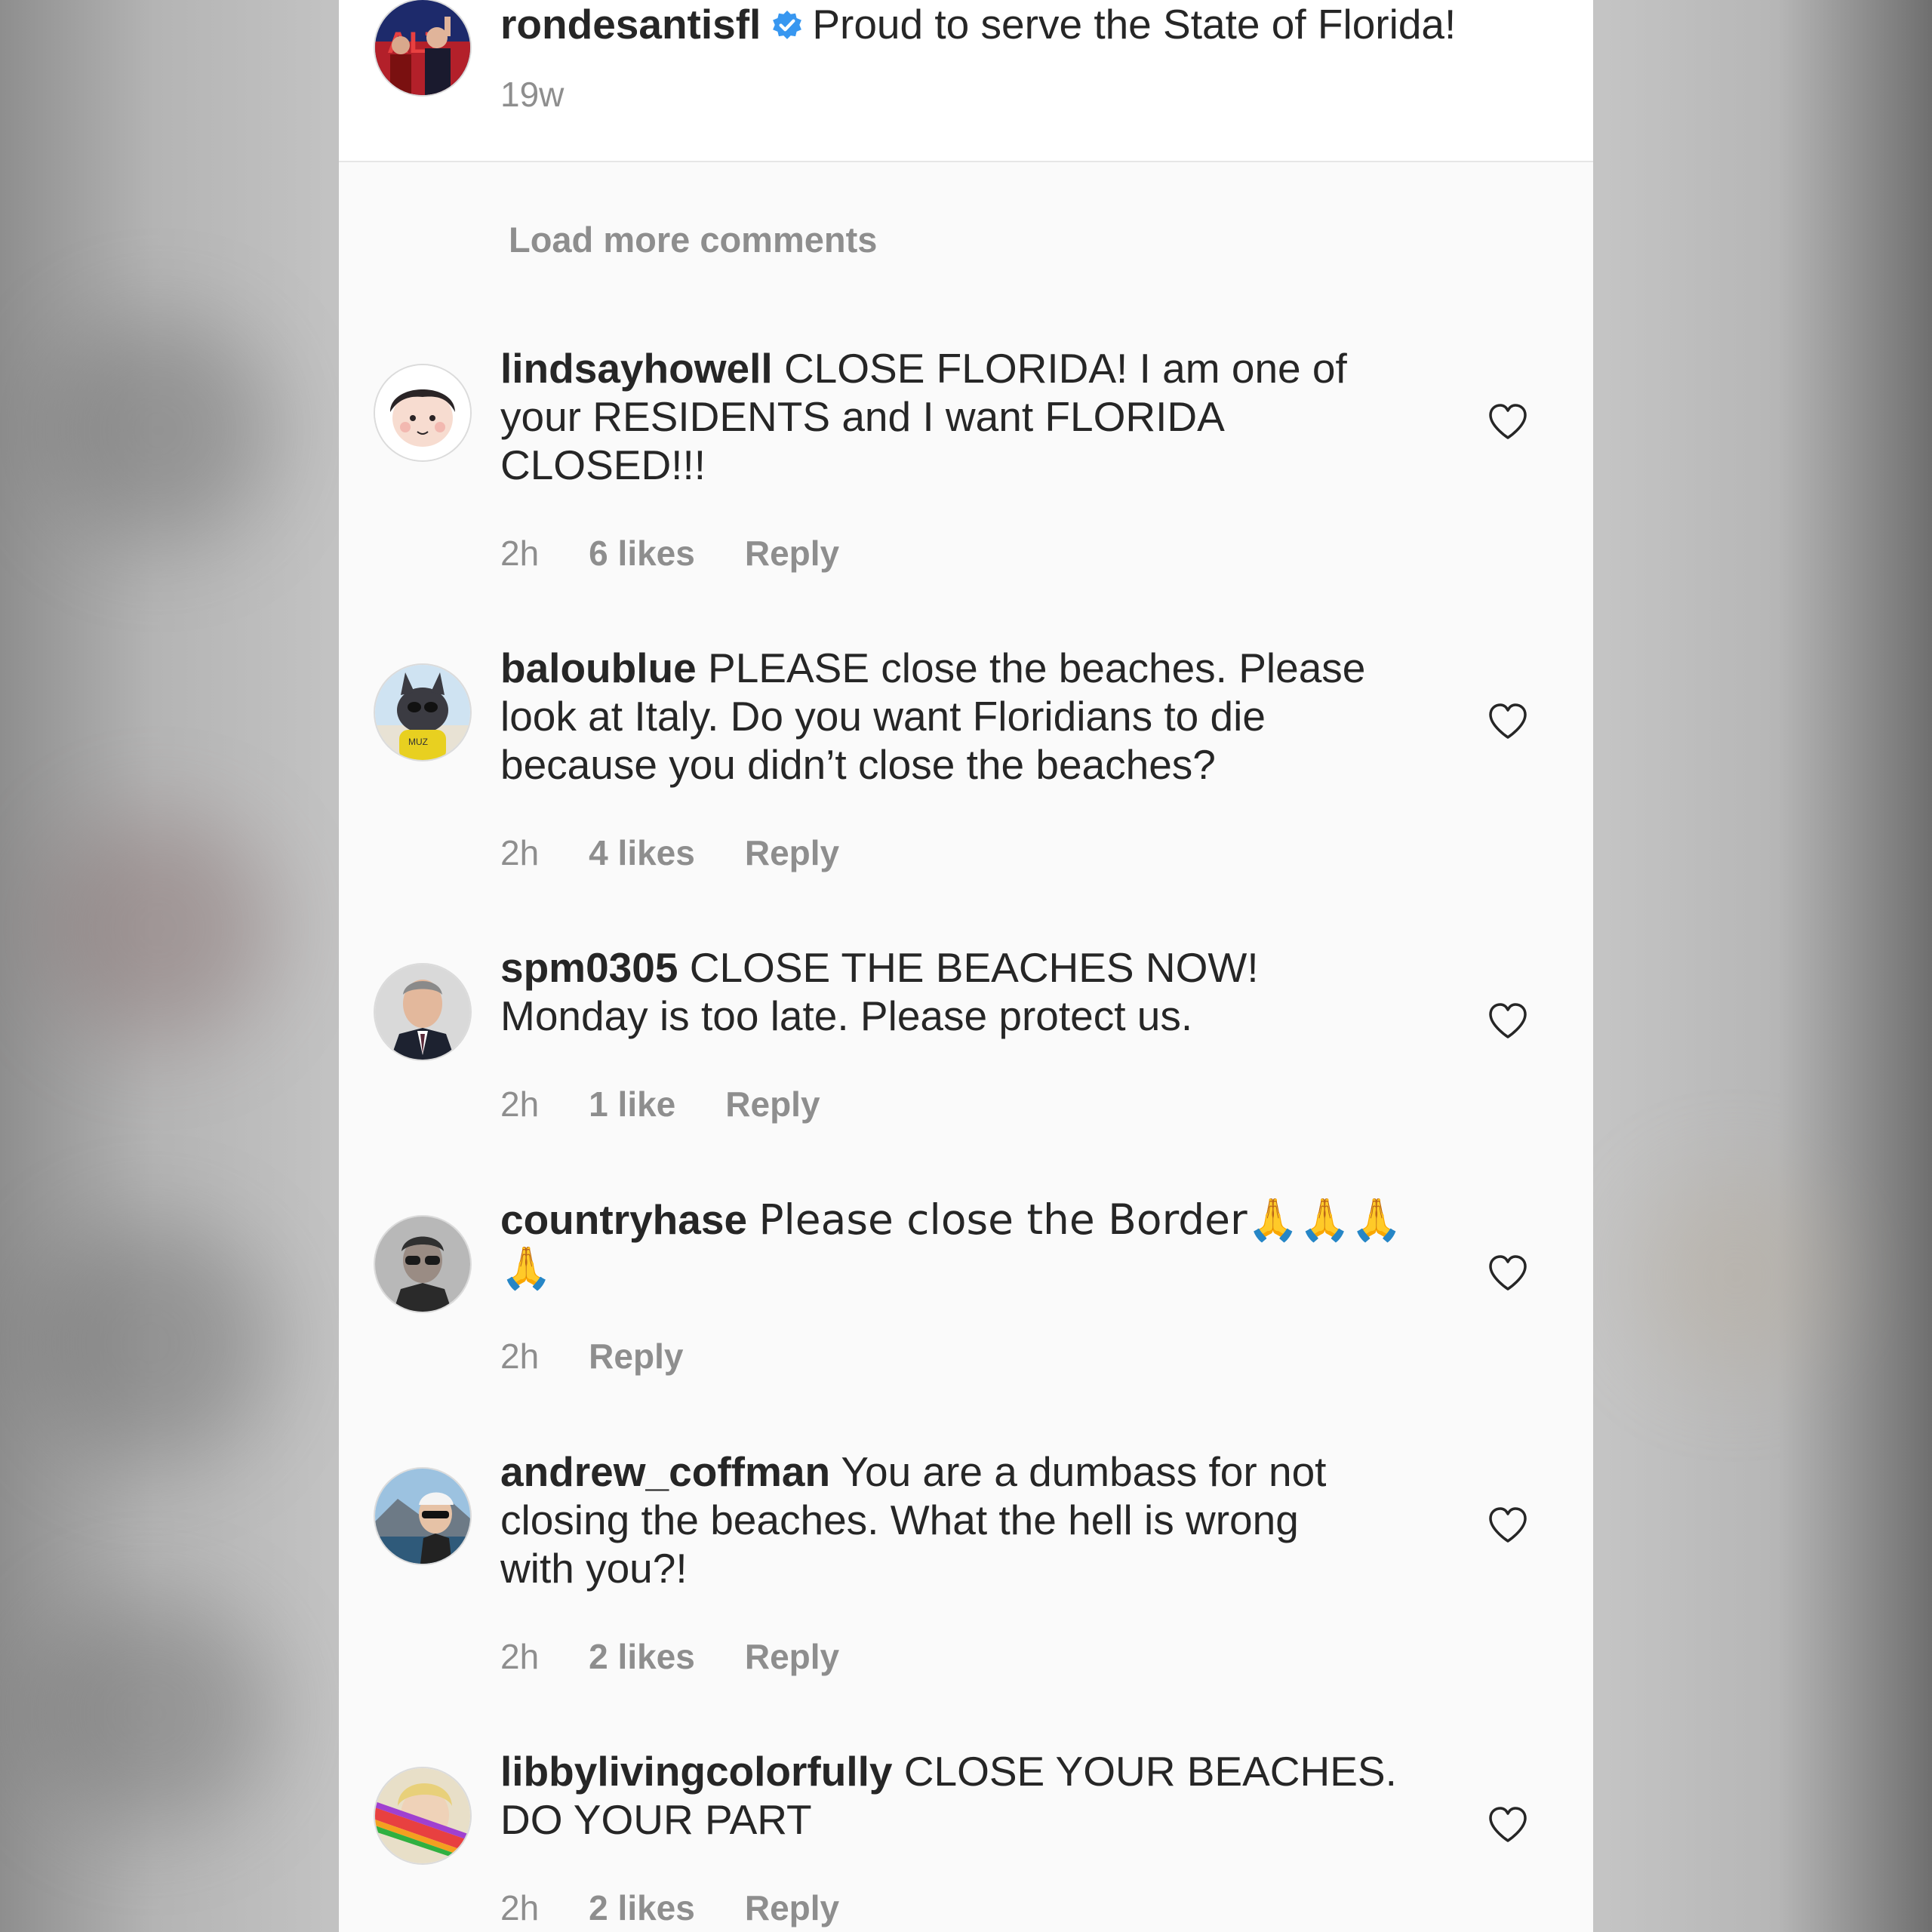  Describe the element at coordinates (1065, 368) in the screenshot. I see `comment-text: CLOSE FLORIDA! I am one of` at that location.